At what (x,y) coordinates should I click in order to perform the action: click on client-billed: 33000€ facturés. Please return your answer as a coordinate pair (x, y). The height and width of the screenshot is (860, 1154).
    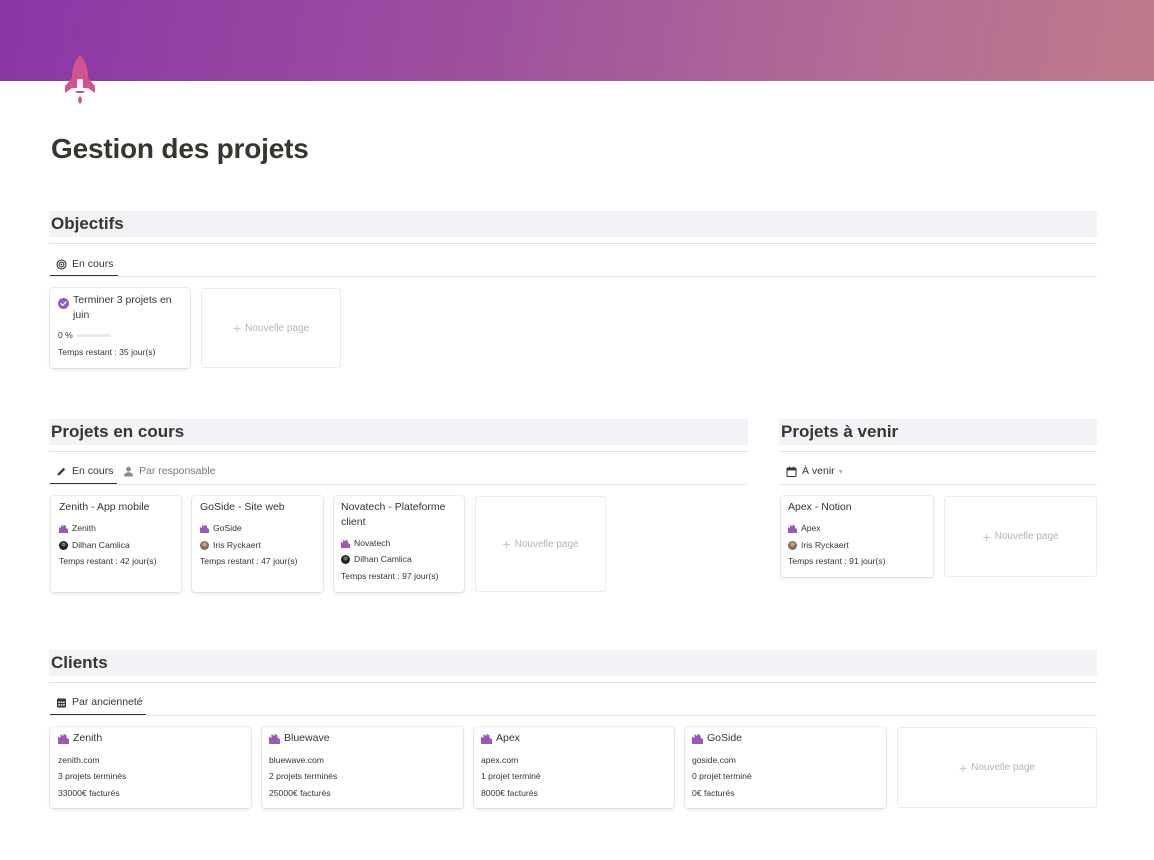
    Looking at the image, I should click on (89, 793).